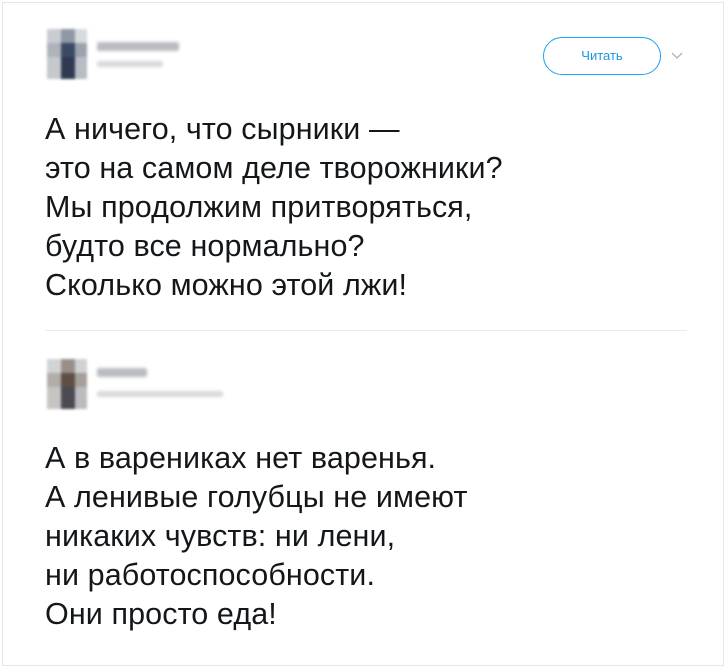 This screenshot has height=670, width=728. I want to click on divider, so click(366, 330).